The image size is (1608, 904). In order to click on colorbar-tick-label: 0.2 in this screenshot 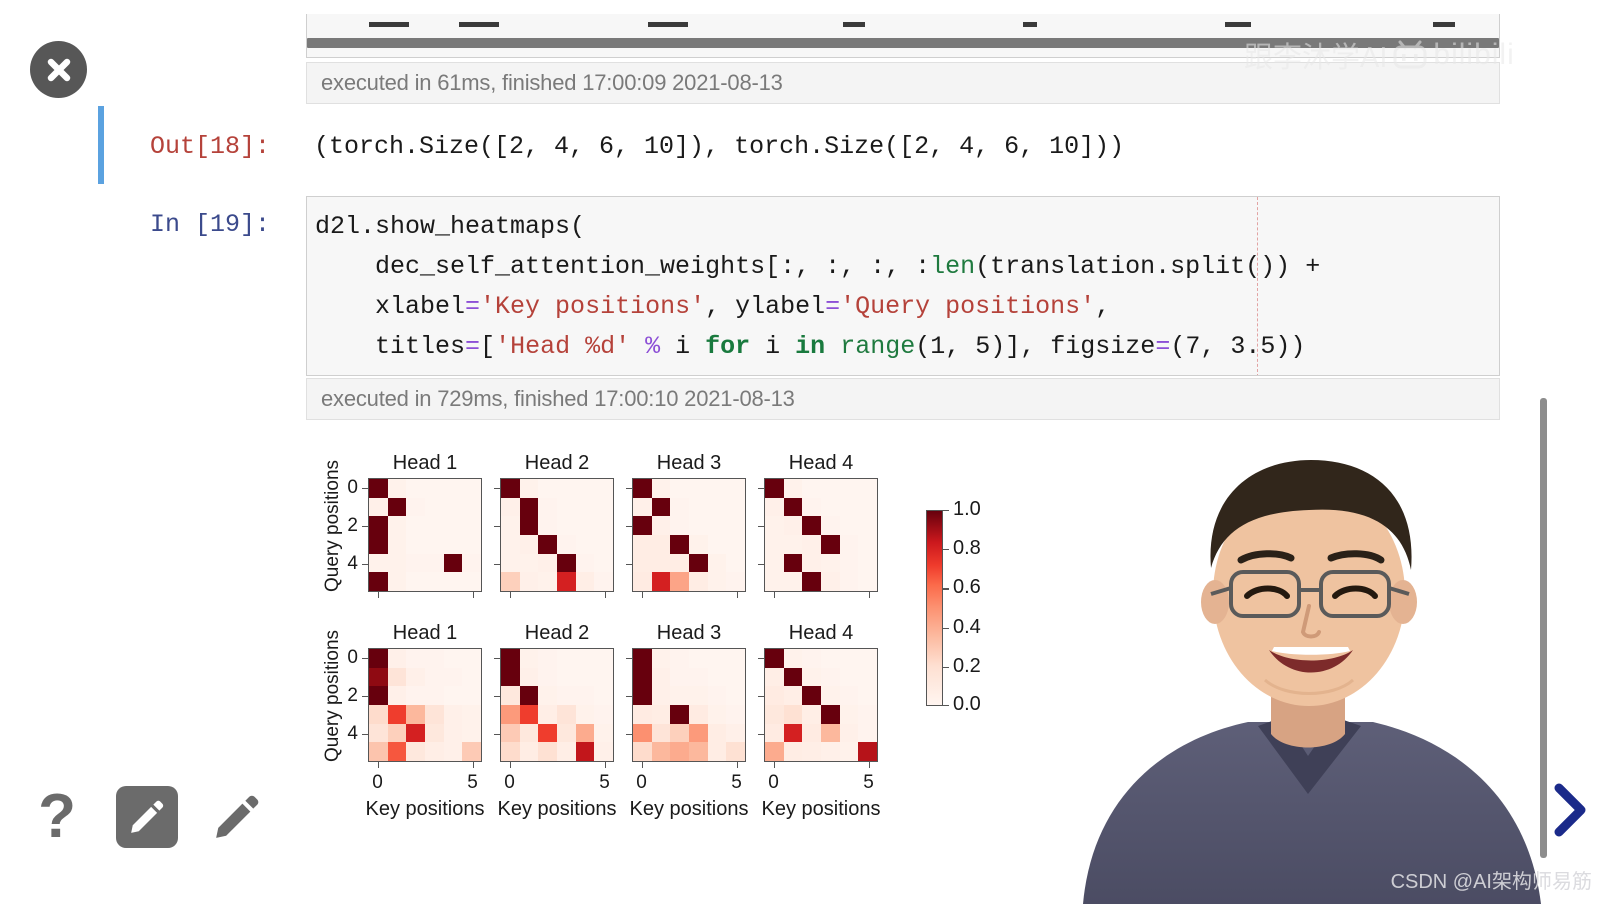, I will do `click(967, 665)`.